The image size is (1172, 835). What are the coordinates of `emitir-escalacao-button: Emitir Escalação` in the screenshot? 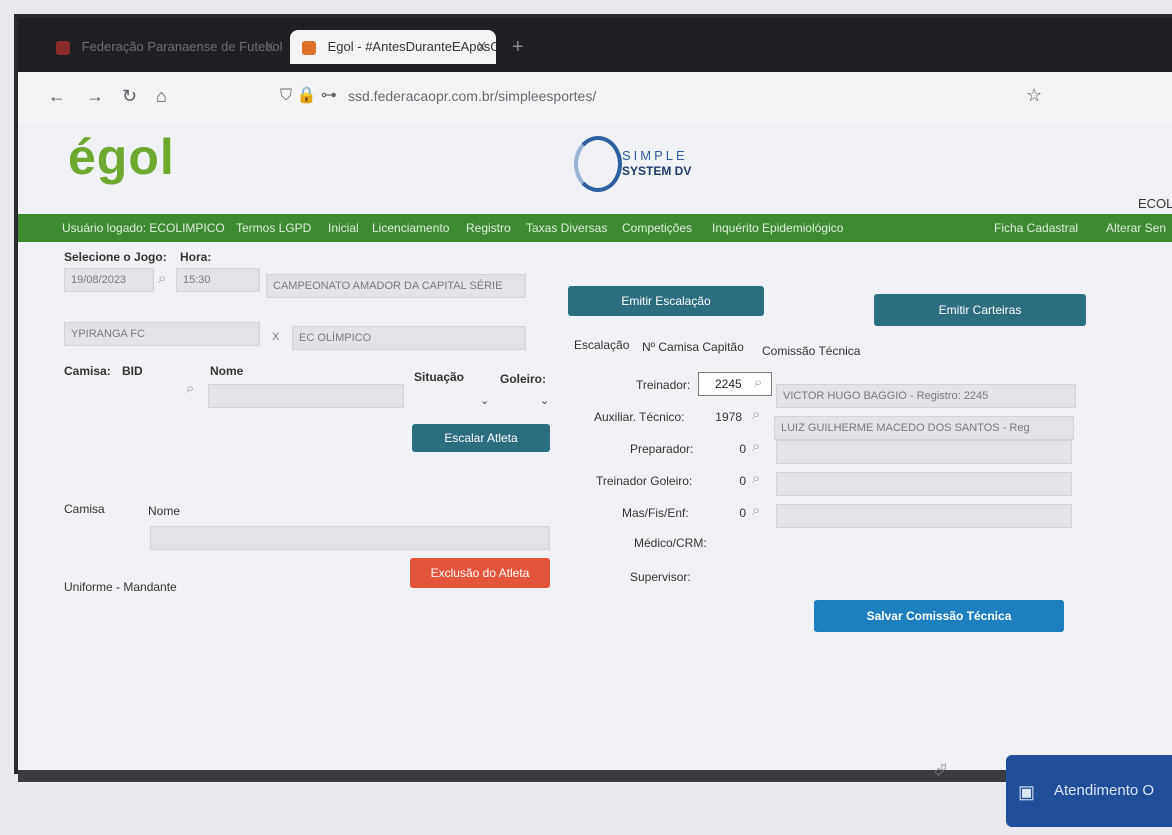 It's located at (666, 301).